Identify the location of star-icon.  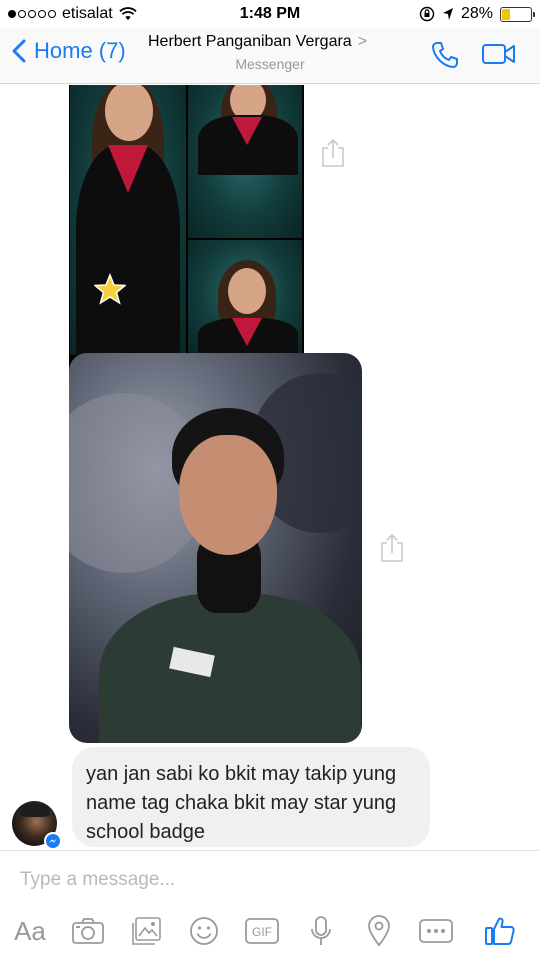
(110, 289).